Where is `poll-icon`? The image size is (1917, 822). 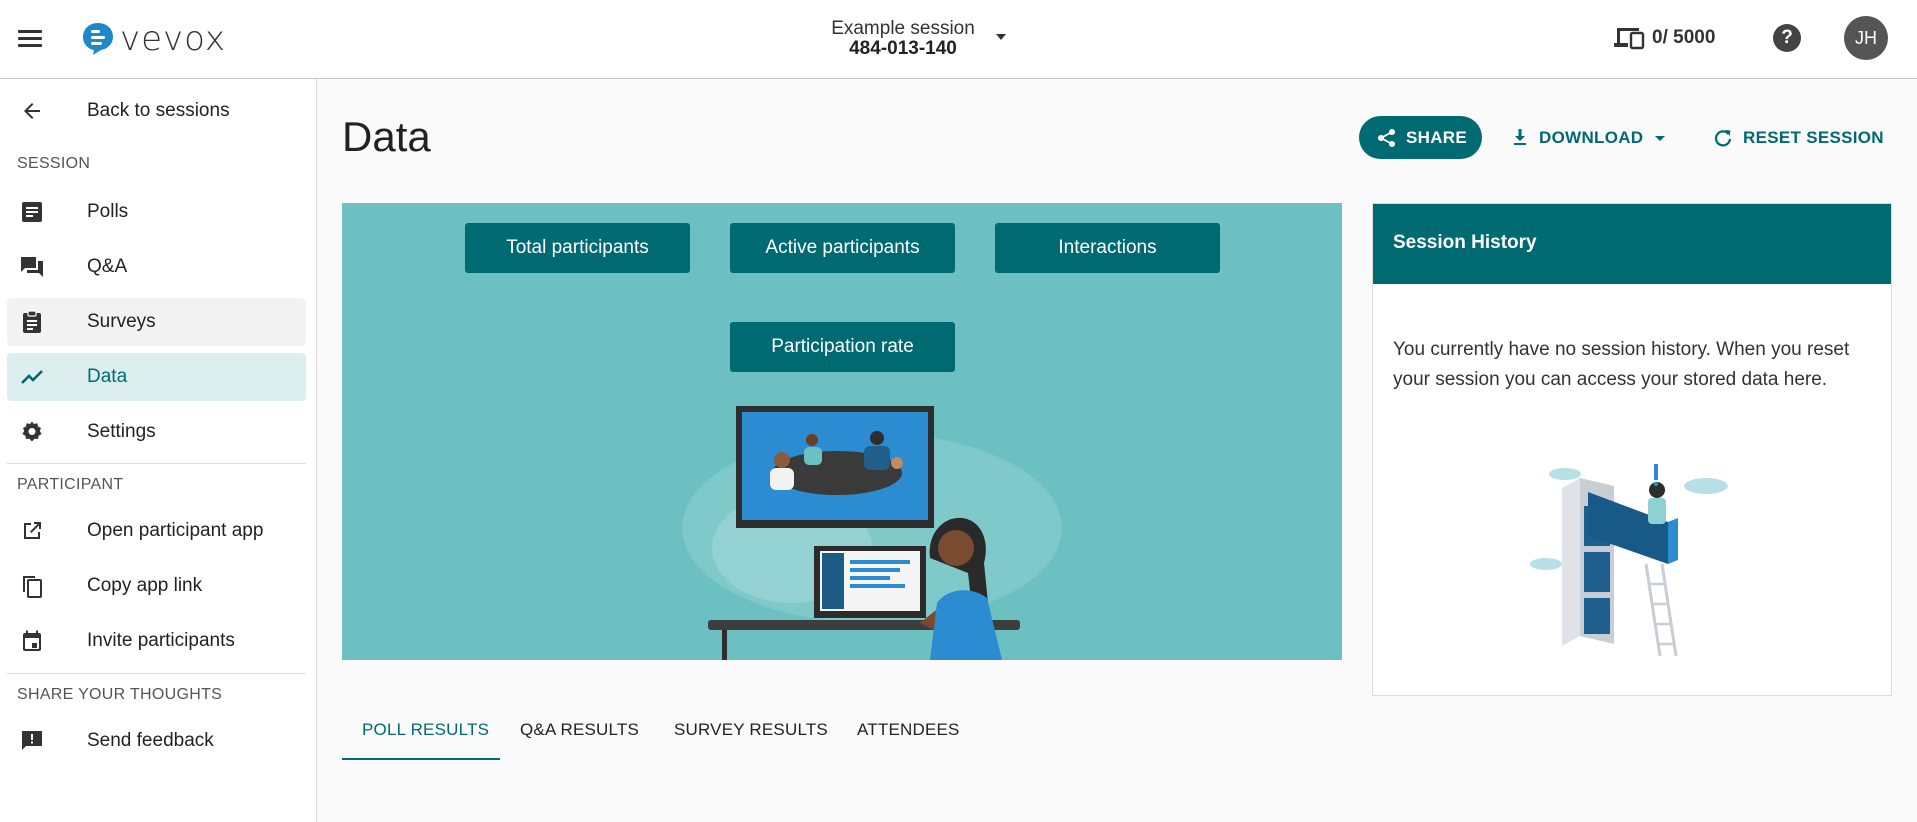
poll-icon is located at coordinates (32, 212).